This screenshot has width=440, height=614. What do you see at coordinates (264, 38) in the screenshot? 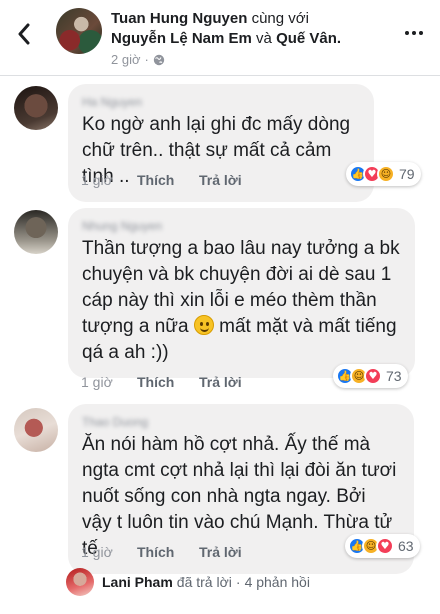
I see `and-label: và` at bounding box center [264, 38].